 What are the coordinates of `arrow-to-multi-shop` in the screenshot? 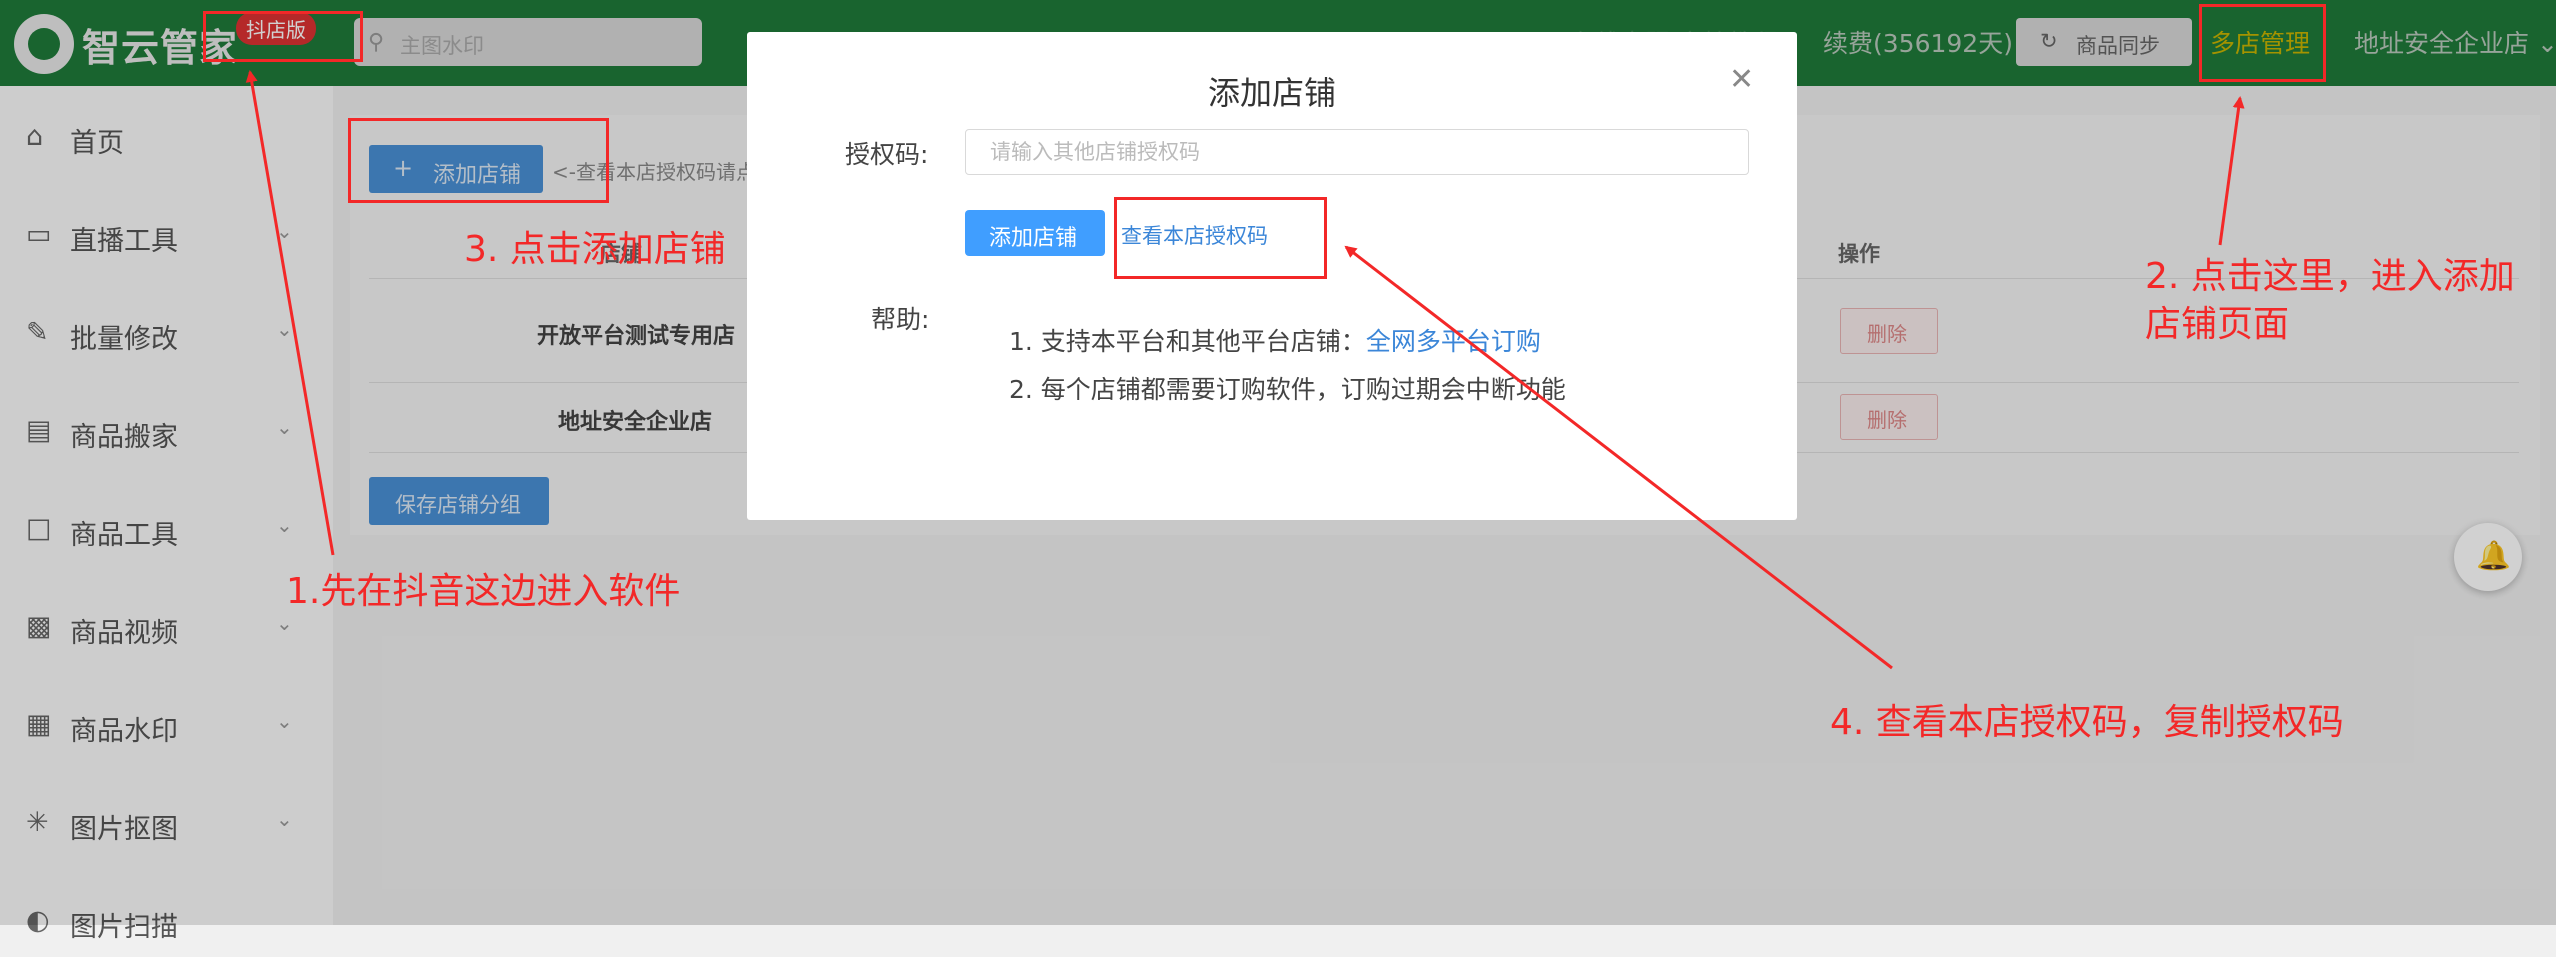 It's located at (2231, 171).